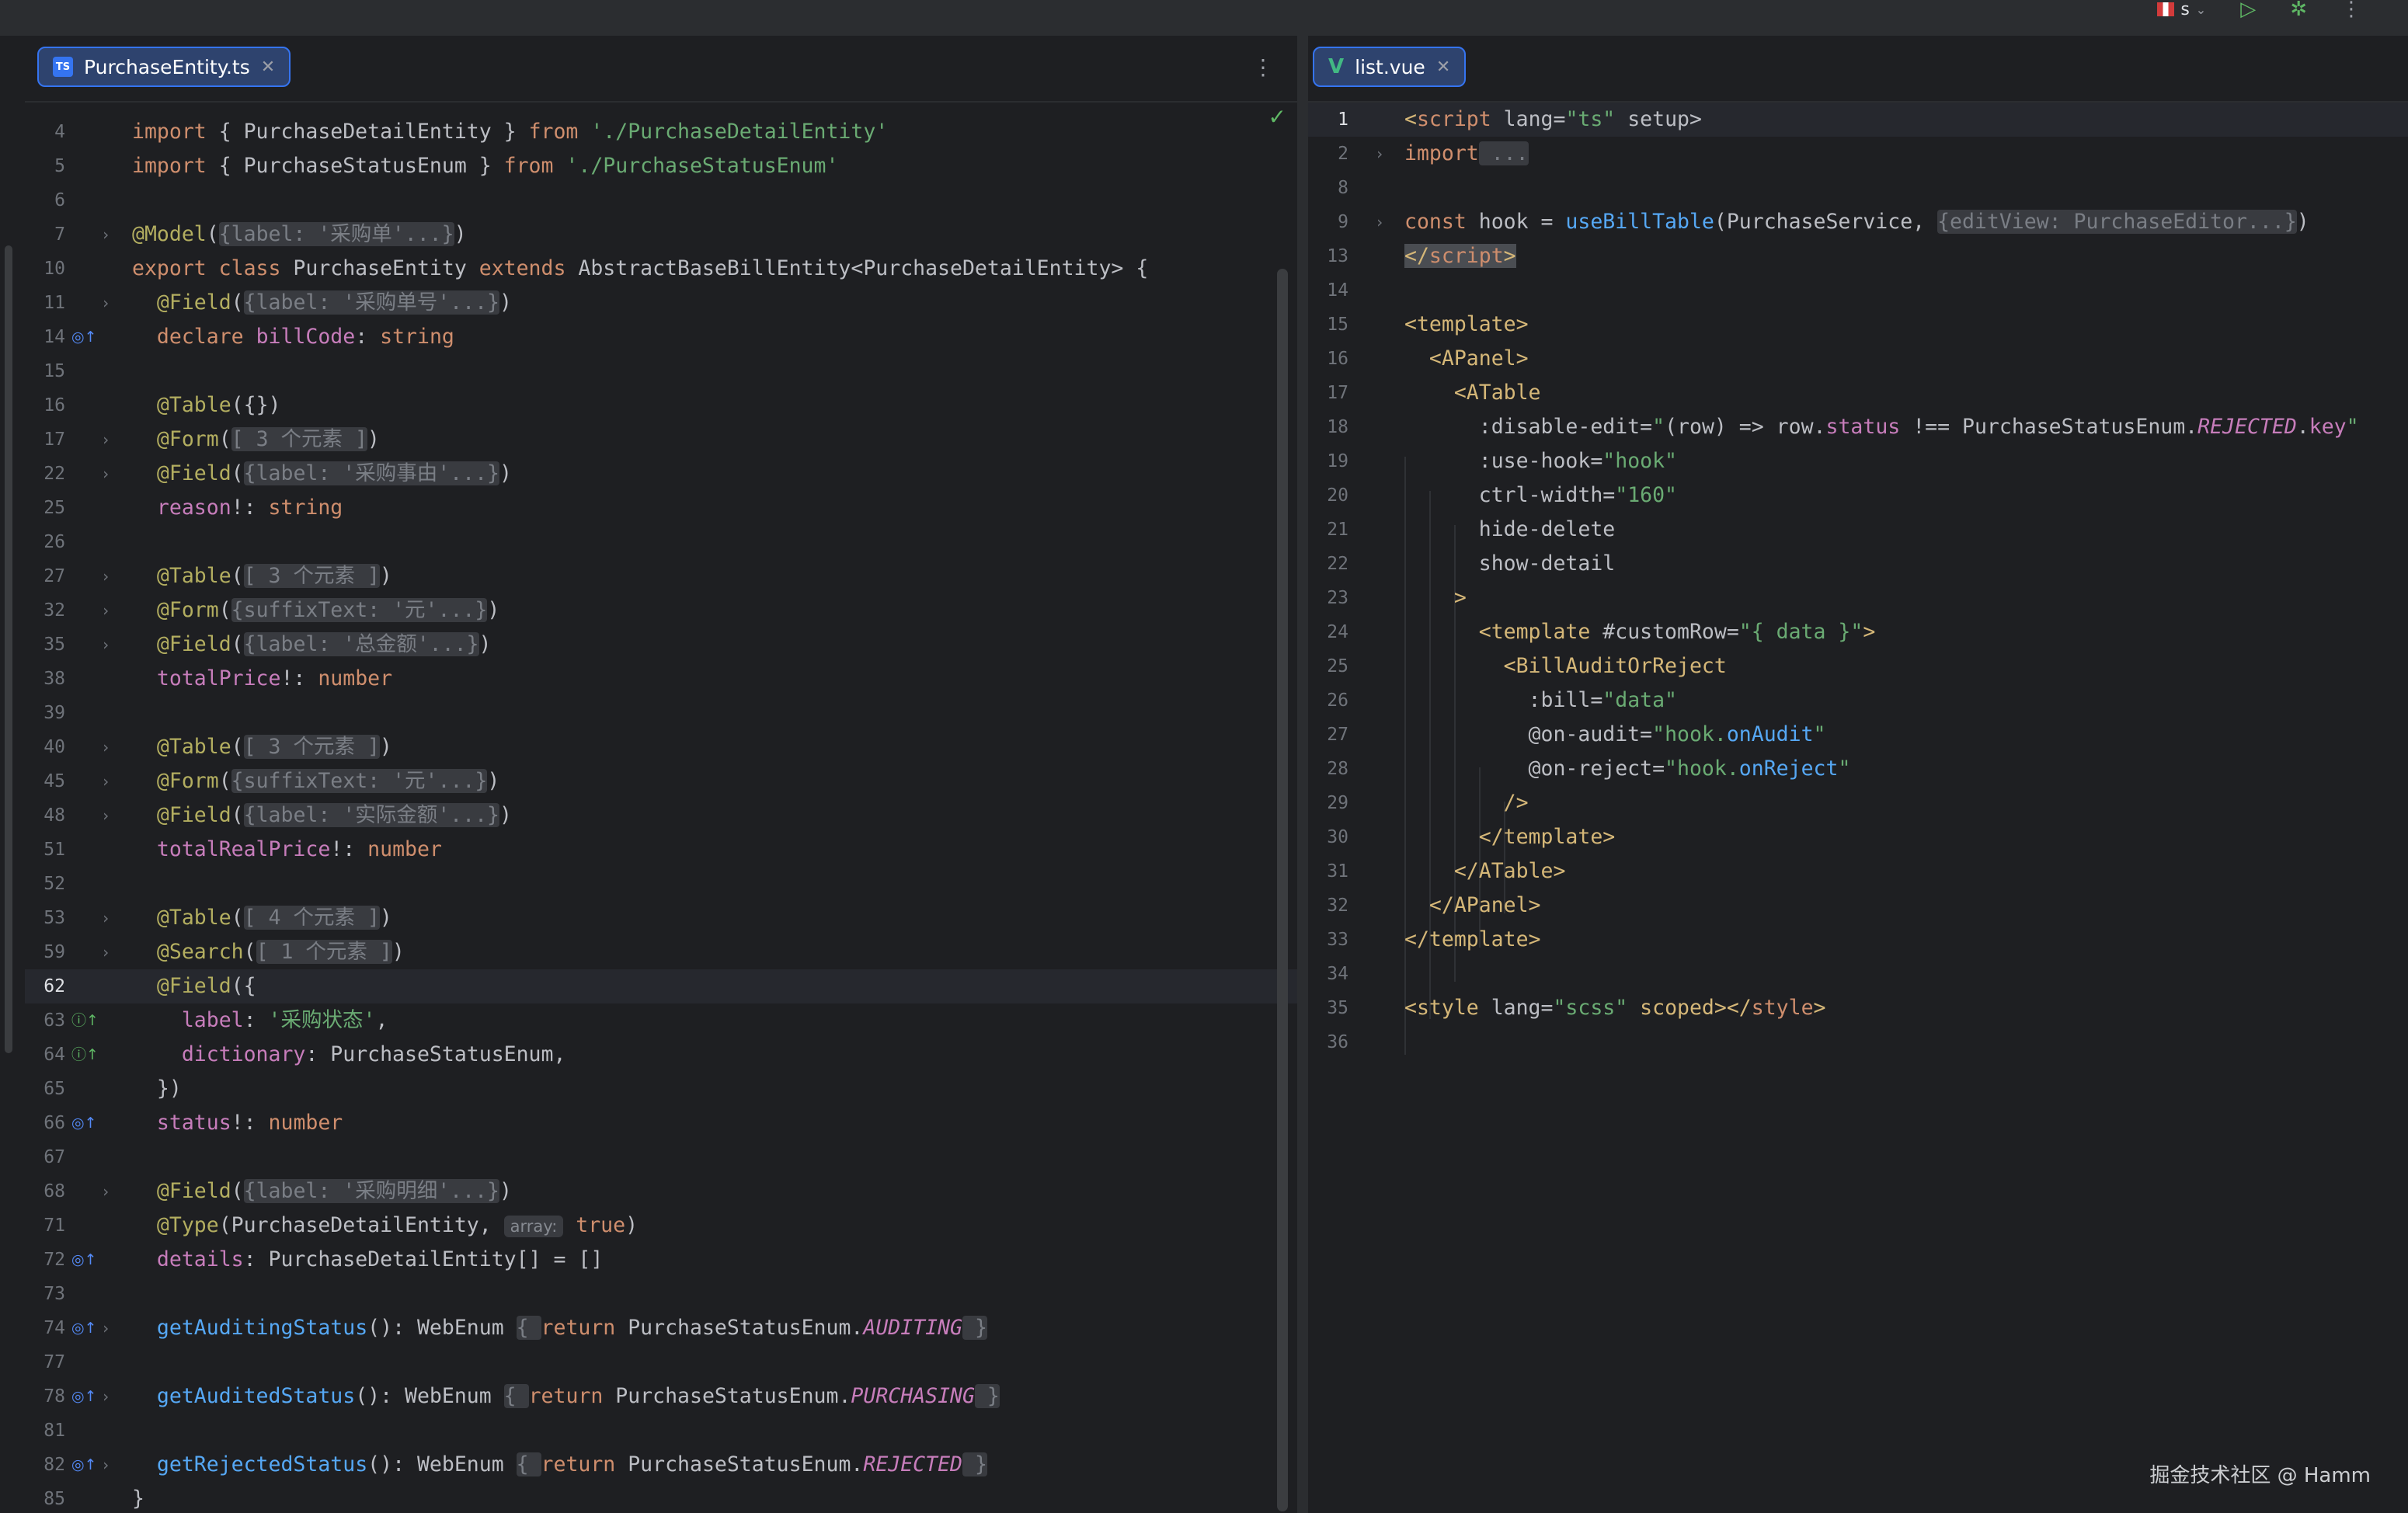 The width and height of the screenshot is (2408, 1513). What do you see at coordinates (1302, 774) in the screenshot?
I see `split-divider` at bounding box center [1302, 774].